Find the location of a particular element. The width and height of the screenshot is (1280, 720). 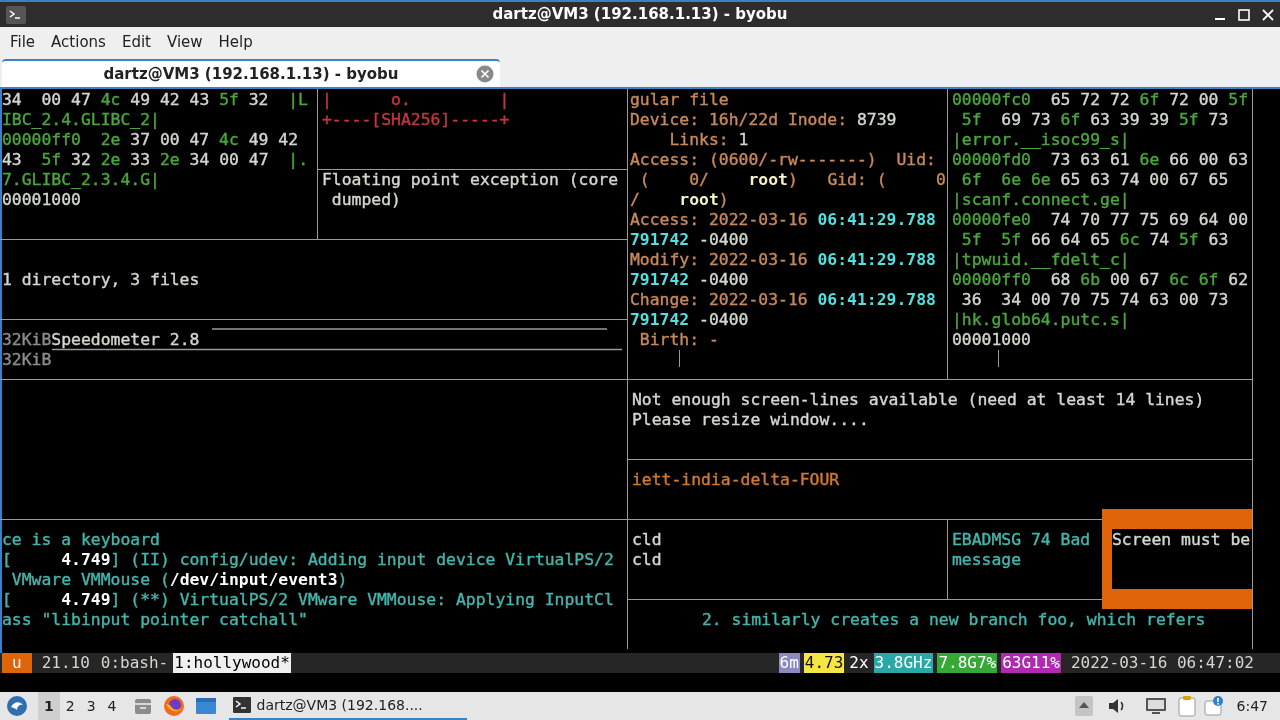

terminal-line: VMware VMMouse (/dev/input/event3) is located at coordinates (179, 579).